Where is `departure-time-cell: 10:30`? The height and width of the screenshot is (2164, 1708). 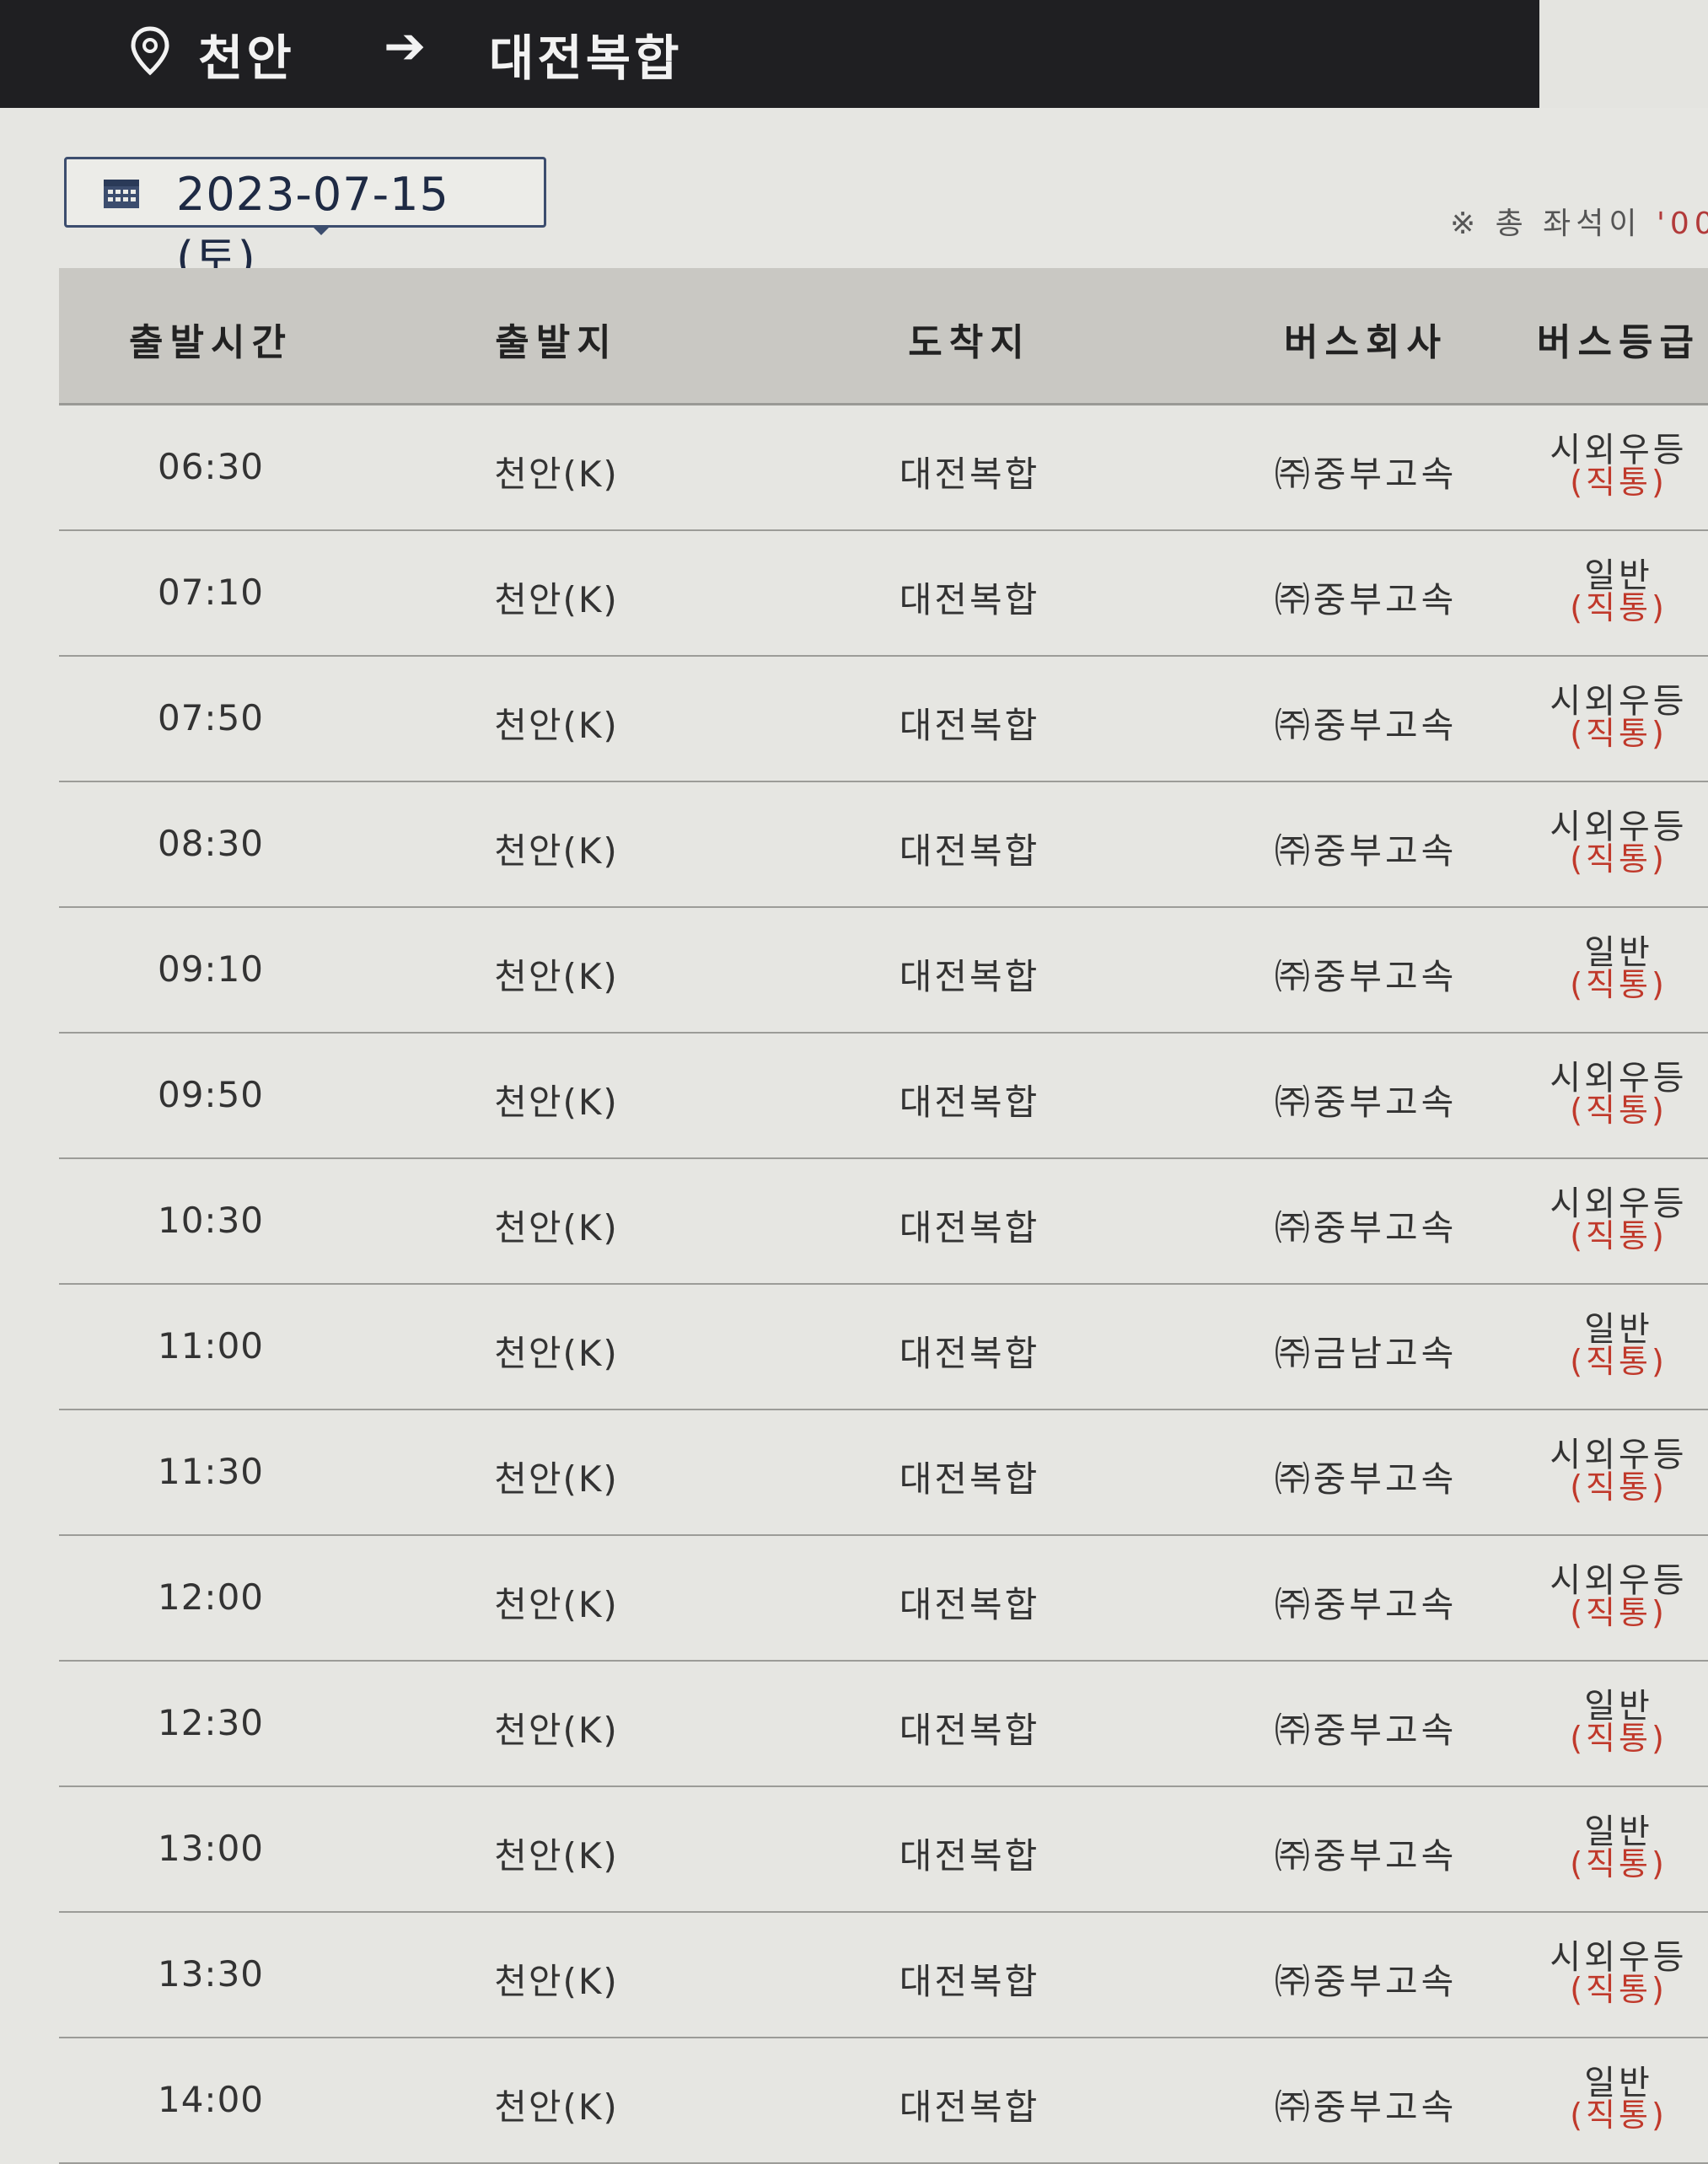
departure-time-cell: 10:30 is located at coordinates (211, 1220).